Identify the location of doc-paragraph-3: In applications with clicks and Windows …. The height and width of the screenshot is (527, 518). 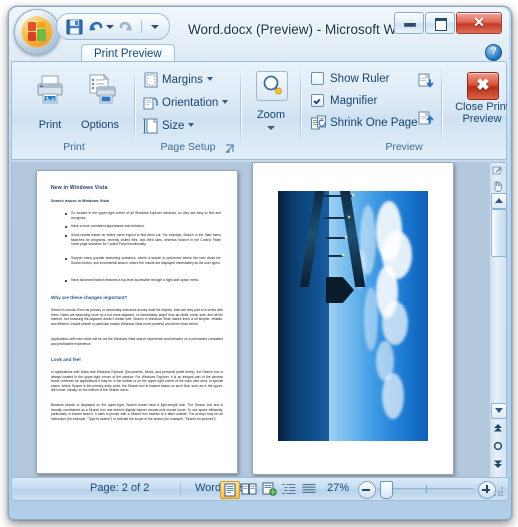
(137, 381).